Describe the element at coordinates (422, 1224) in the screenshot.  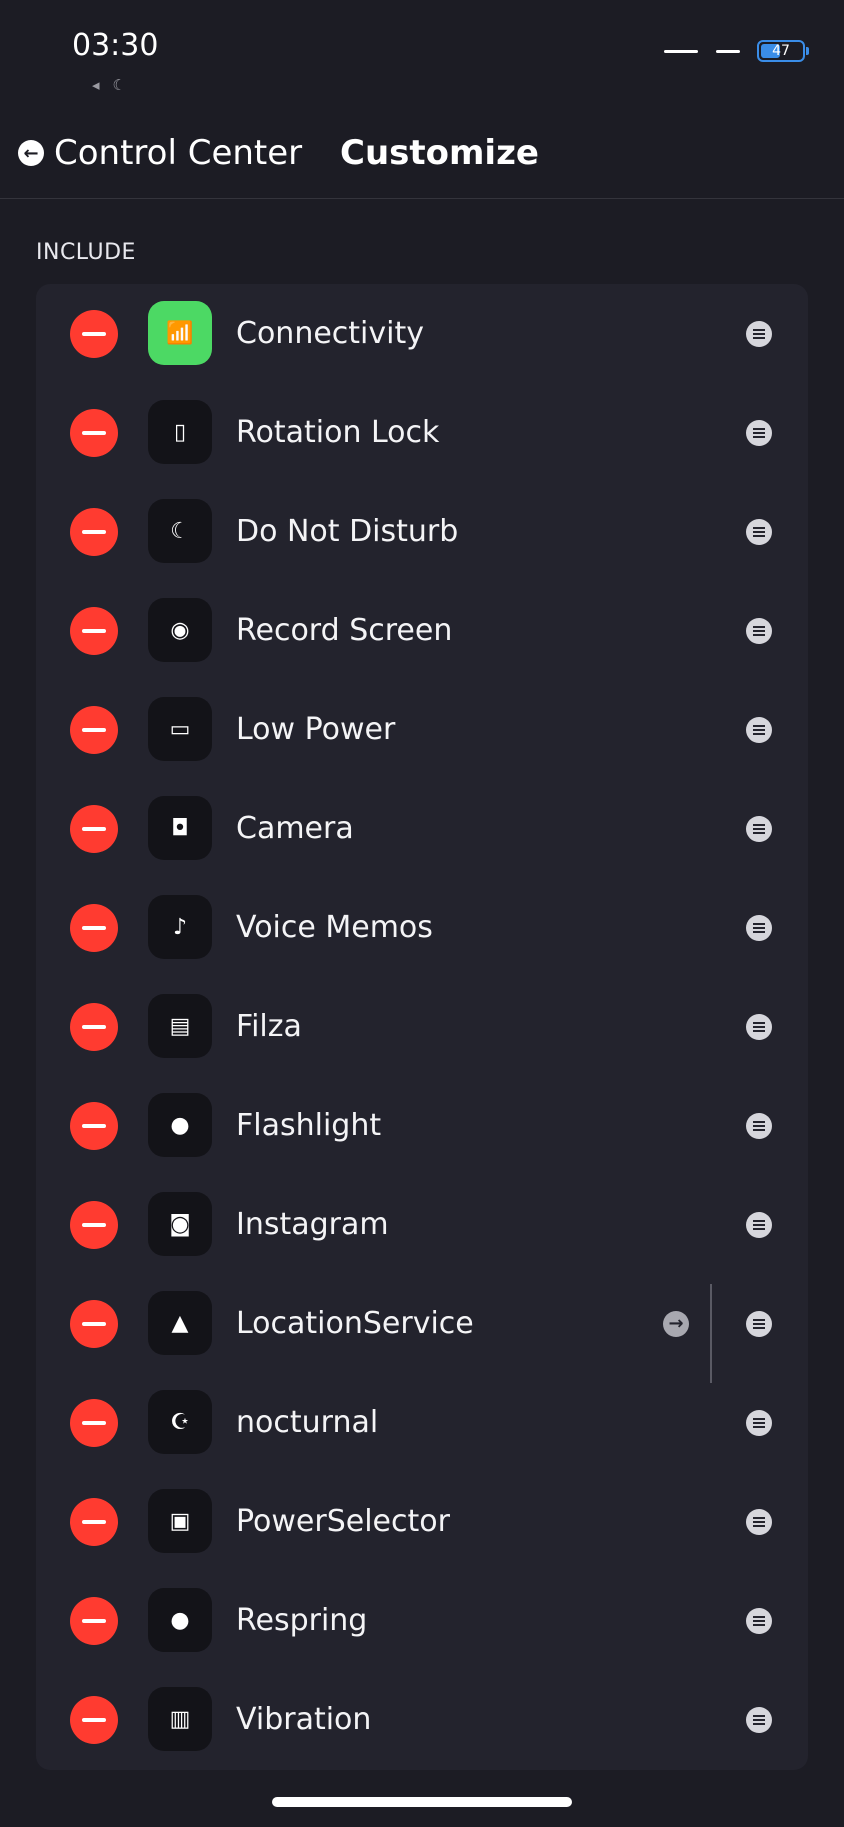
I see `list-item: ◙ Instagram` at that location.